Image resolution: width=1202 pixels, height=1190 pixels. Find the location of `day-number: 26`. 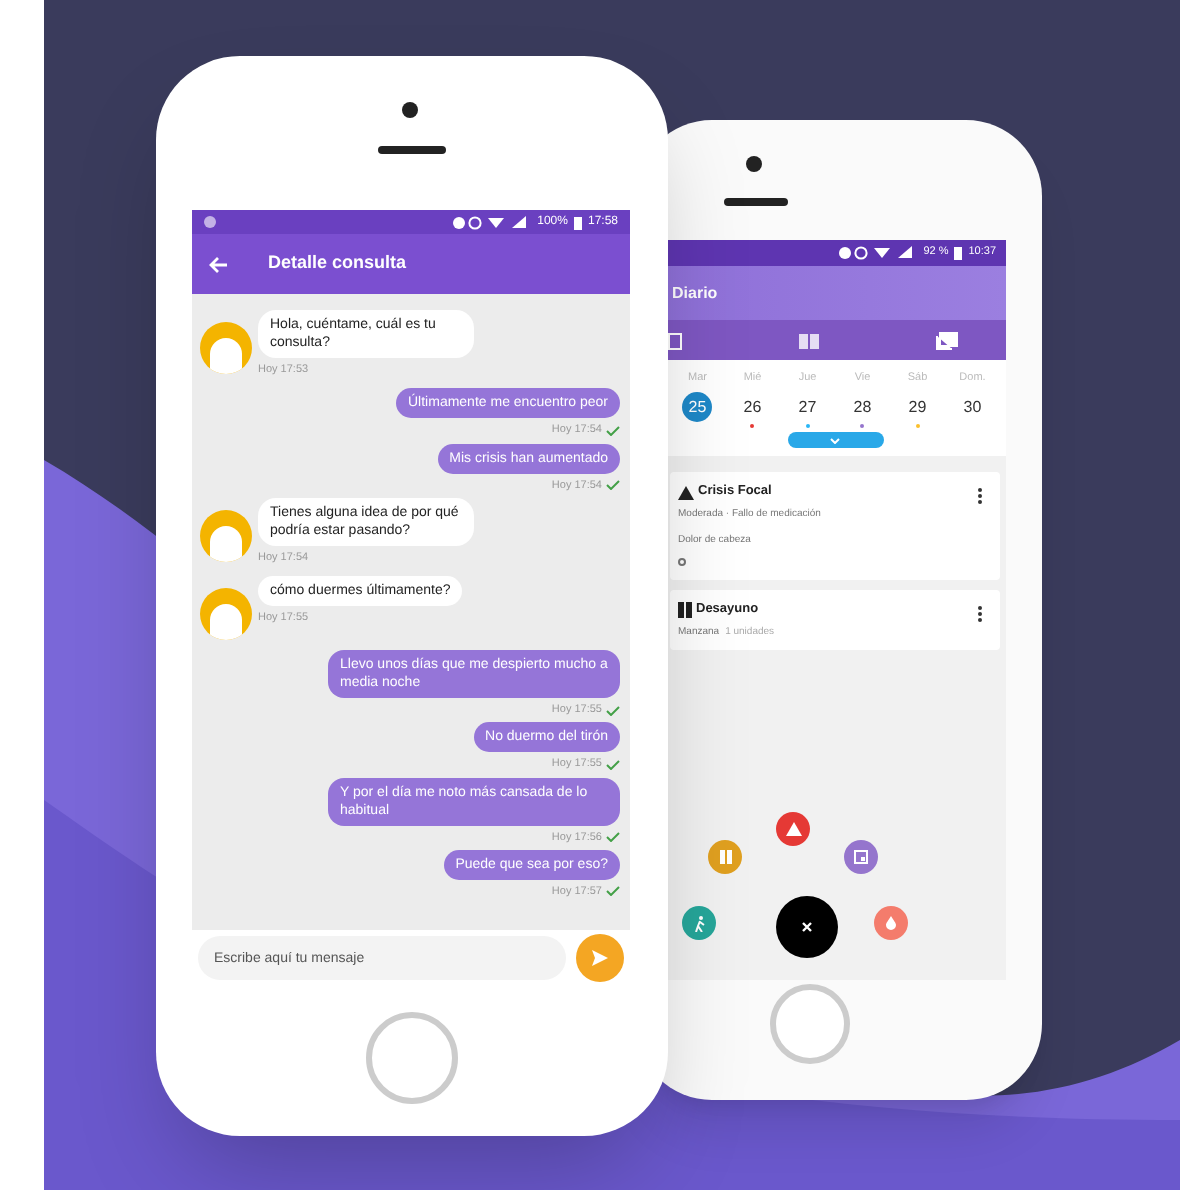

day-number: 26 is located at coordinates (752, 407).